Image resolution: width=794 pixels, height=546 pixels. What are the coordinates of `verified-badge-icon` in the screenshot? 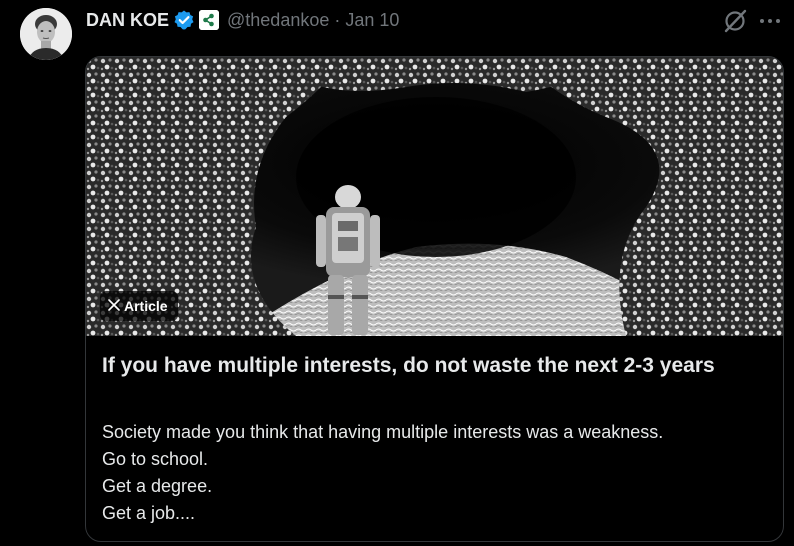 It's located at (184, 20).